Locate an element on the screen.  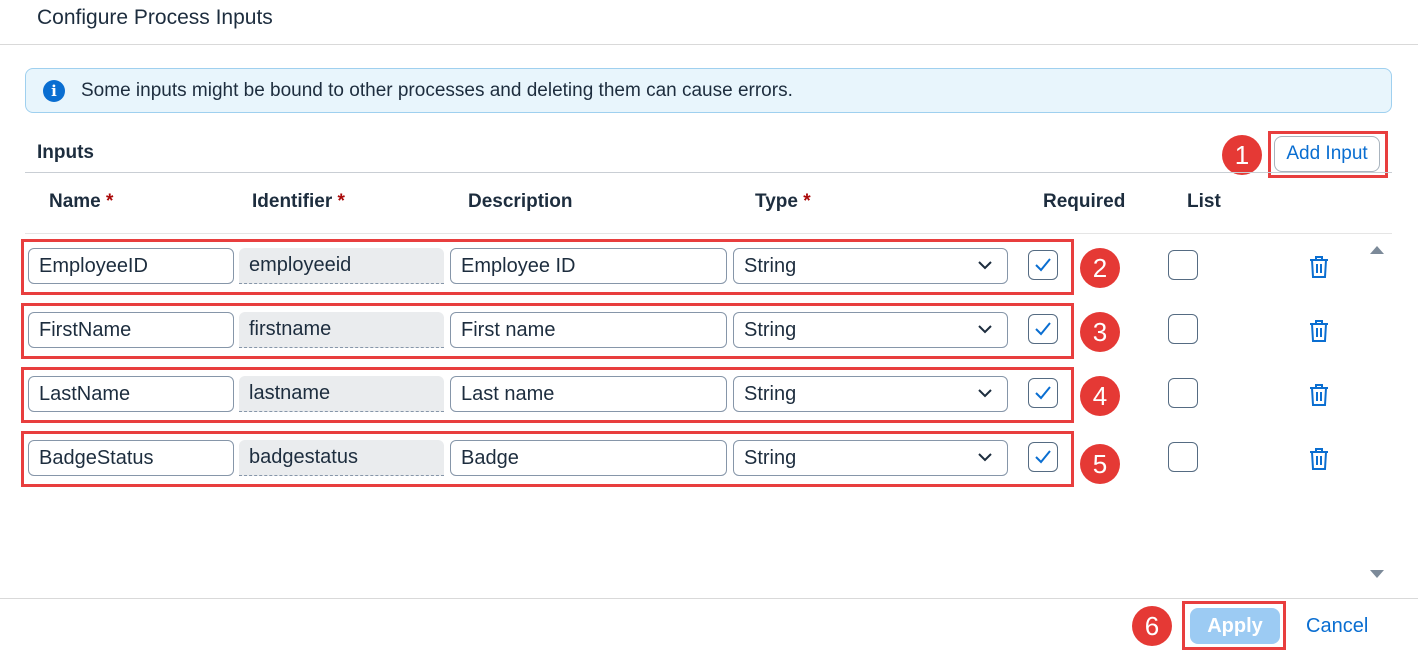
scroll-up-arrow-icon is located at coordinates (1377, 250).